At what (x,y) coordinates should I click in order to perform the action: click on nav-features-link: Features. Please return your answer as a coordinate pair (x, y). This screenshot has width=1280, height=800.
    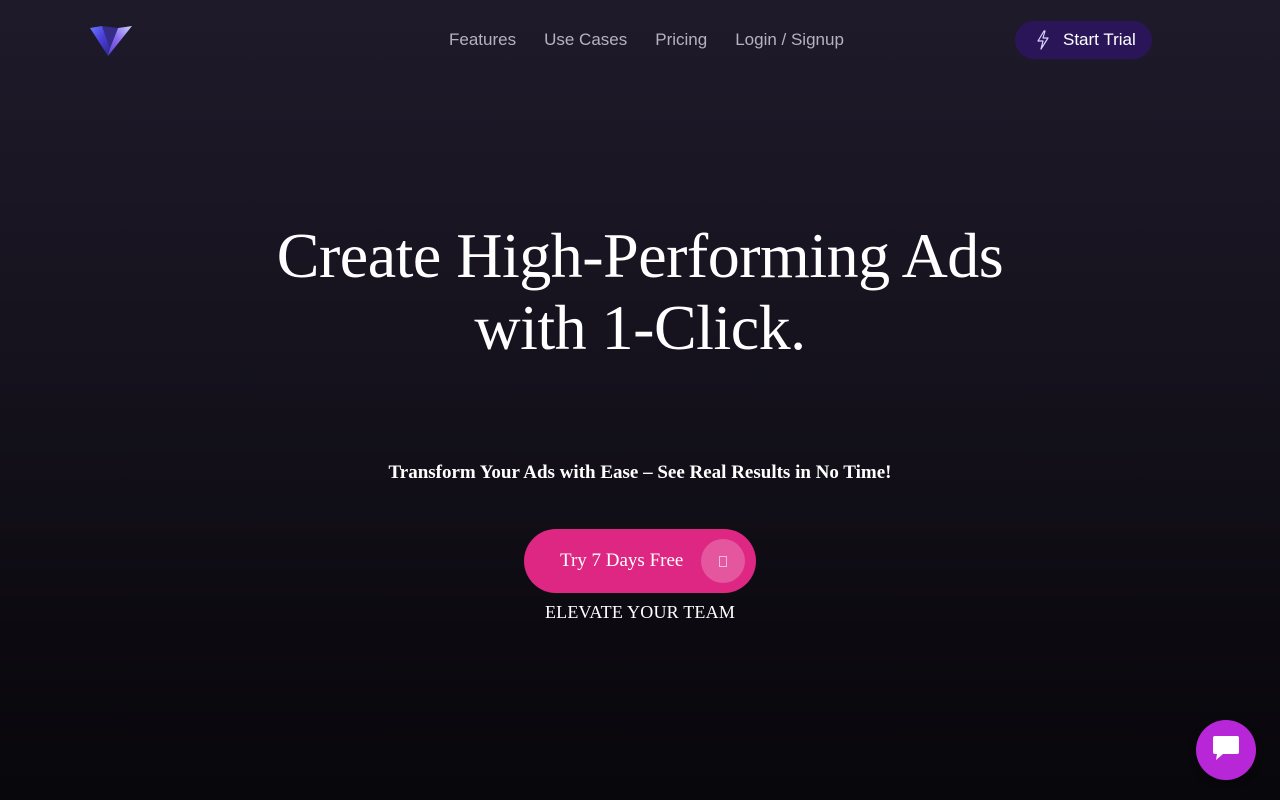
    Looking at the image, I should click on (482, 40).